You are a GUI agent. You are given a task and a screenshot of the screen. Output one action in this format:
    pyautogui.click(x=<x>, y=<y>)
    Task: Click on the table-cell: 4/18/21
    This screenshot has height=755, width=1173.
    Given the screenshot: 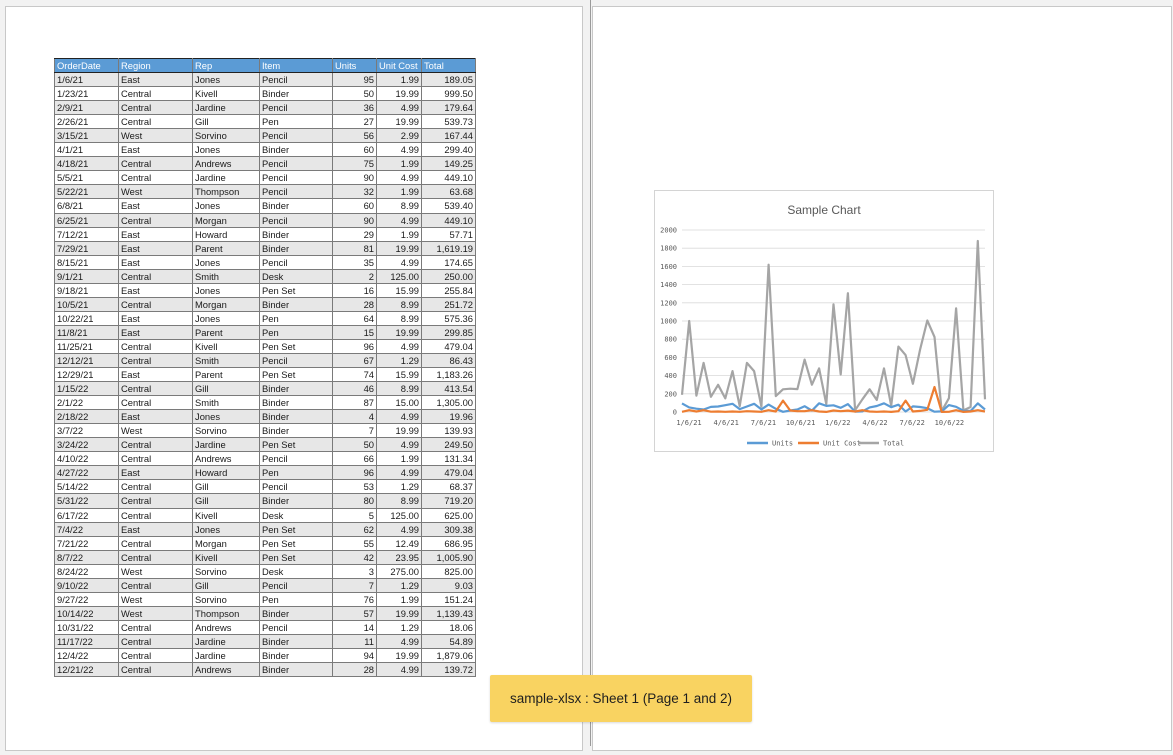 What is the action you would take?
    pyautogui.click(x=86, y=164)
    